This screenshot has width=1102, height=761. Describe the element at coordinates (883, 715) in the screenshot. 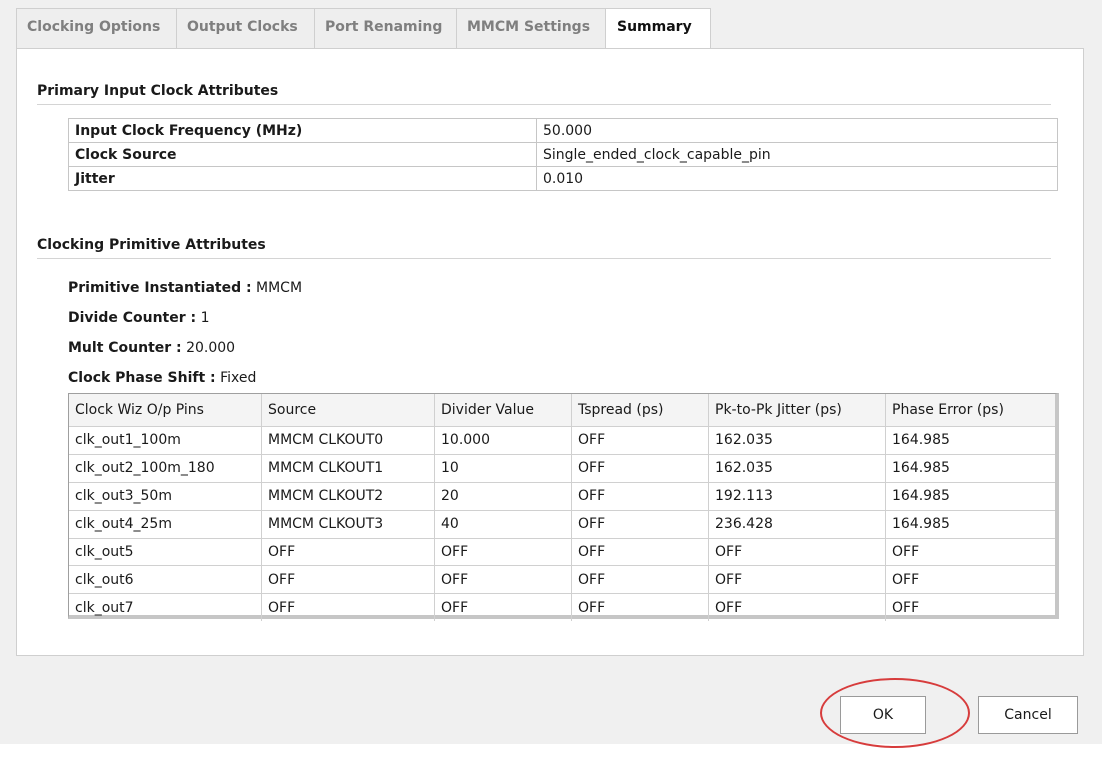

I see `ok-button: OK` at that location.